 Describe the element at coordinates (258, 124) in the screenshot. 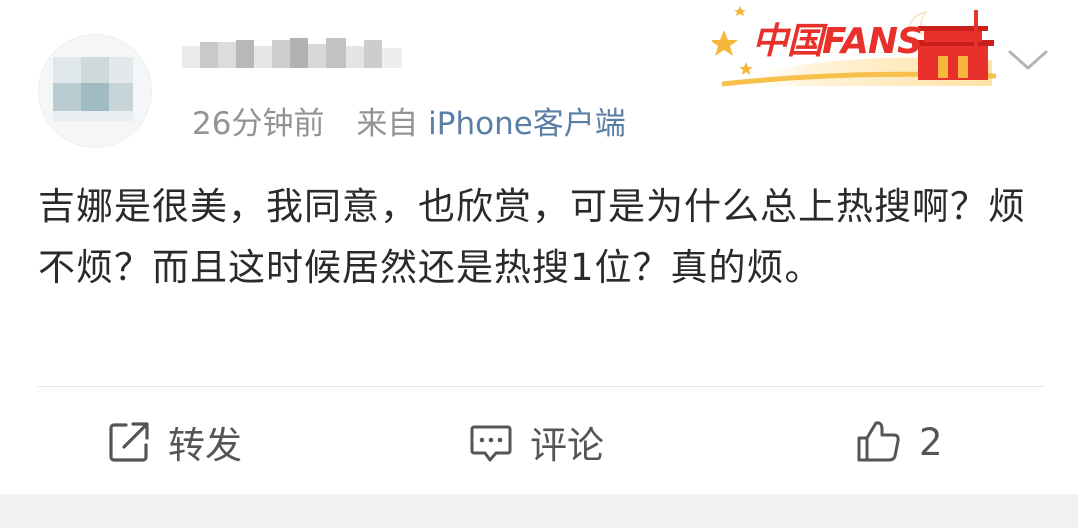

I see `post-time: 26分钟前` at that location.